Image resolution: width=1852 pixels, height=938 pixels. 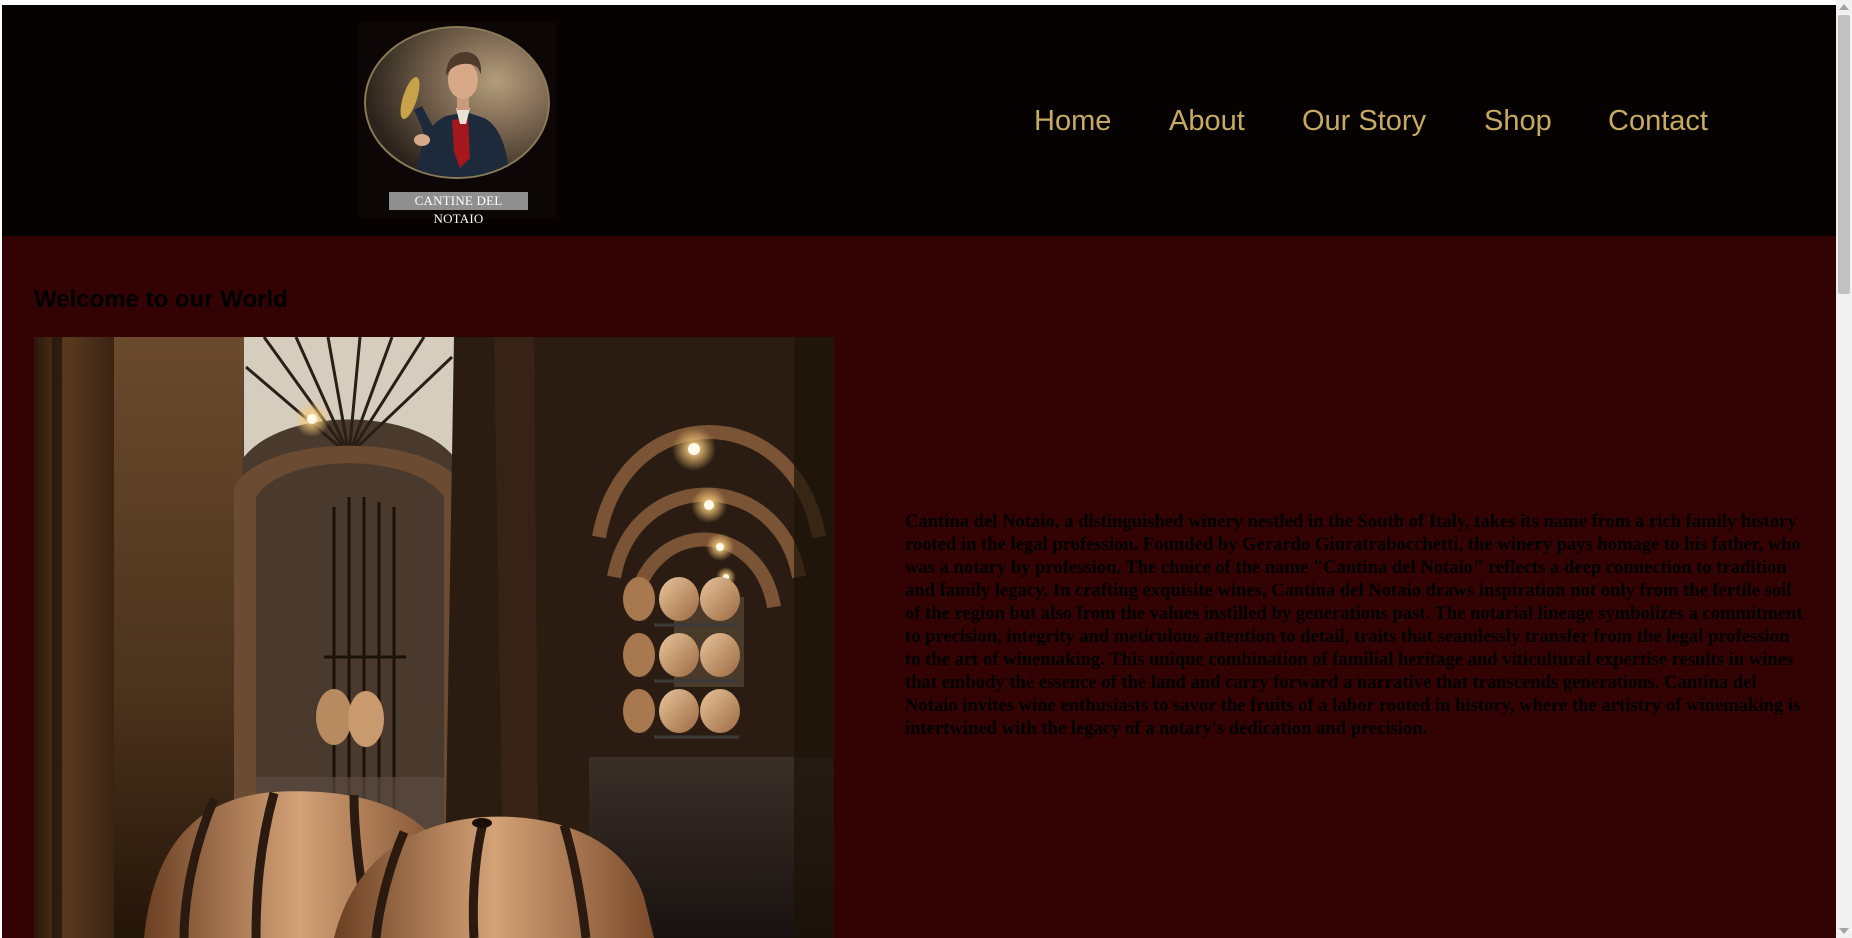 What do you see at coordinates (1207, 121) in the screenshot?
I see `nav-about: About` at bounding box center [1207, 121].